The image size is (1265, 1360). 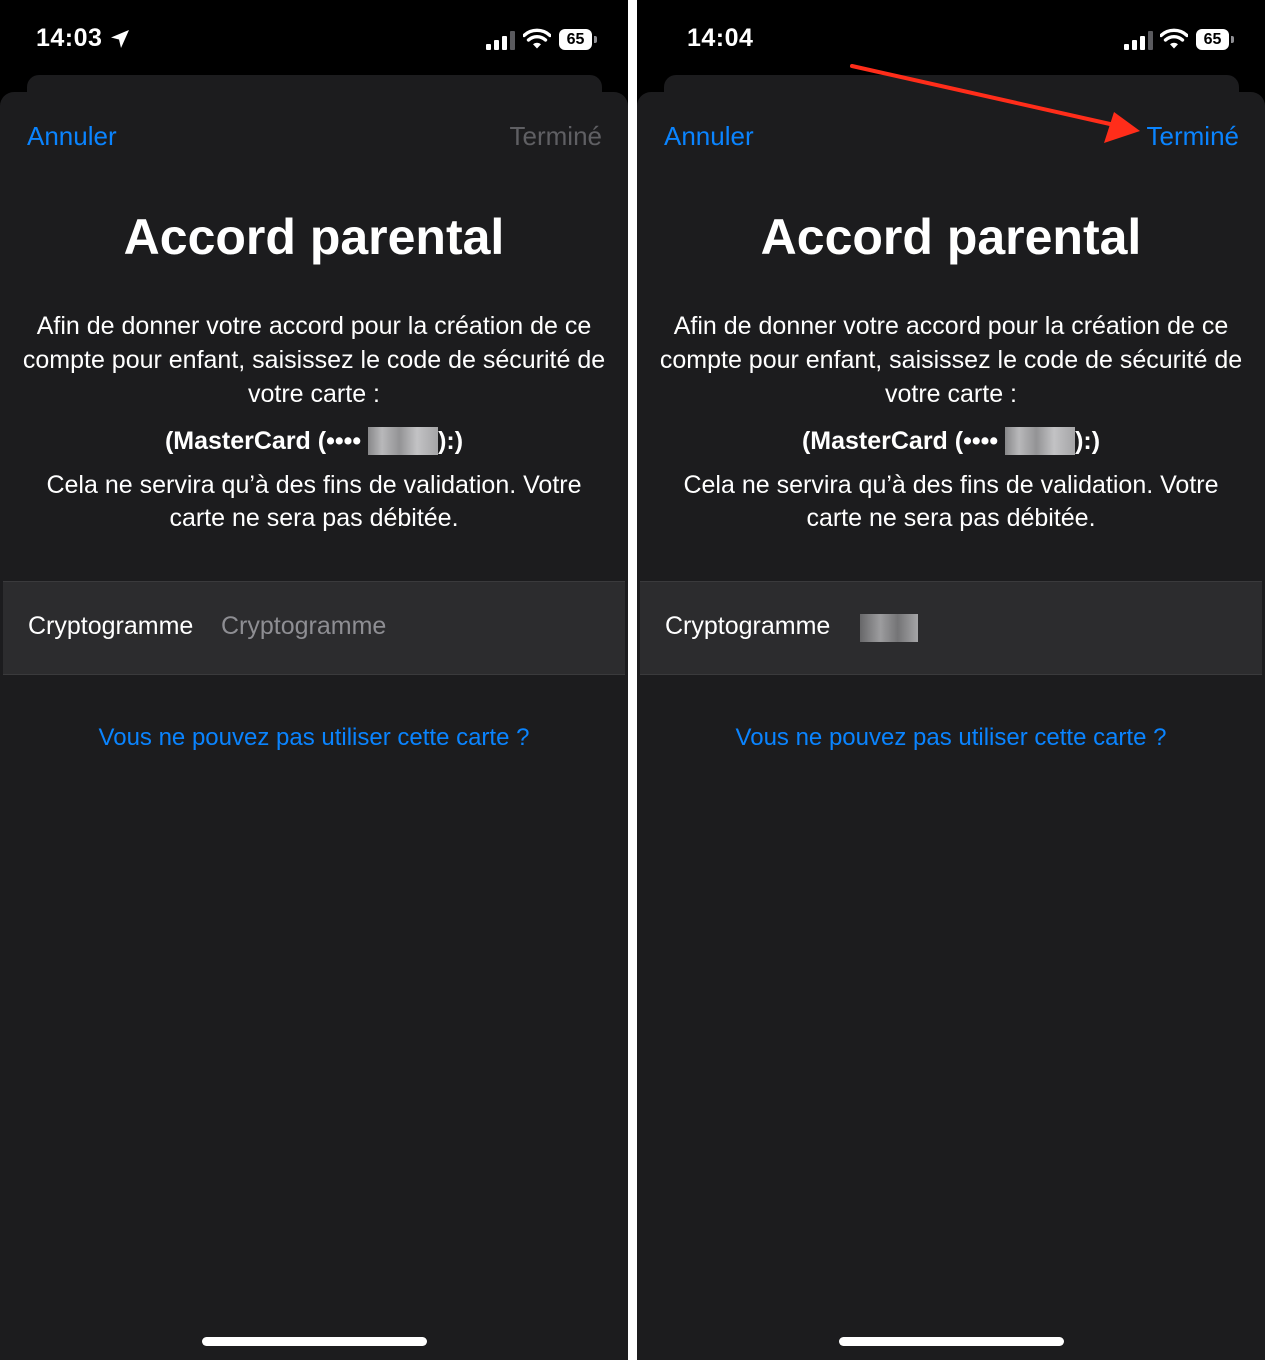 I want to click on status-bar: 14:04 65, so click(x=951, y=40).